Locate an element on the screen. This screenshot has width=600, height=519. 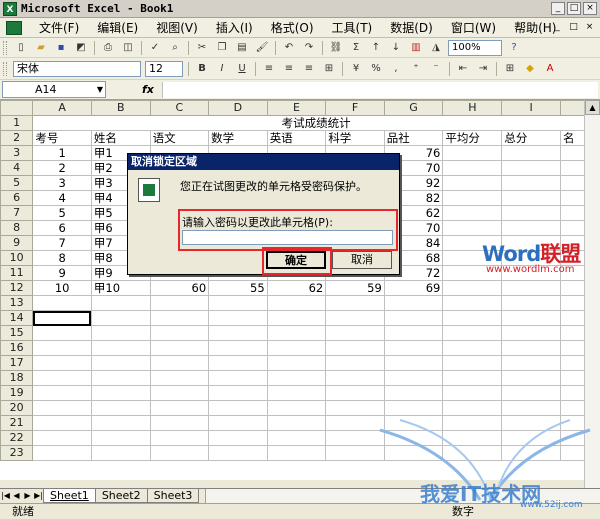
cell: 10 is located at coordinates (62, 288).